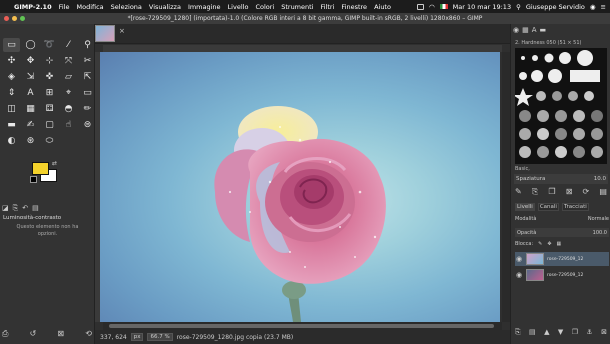  I want to click on gradient-tool-icon: ◫, so click(11, 109).